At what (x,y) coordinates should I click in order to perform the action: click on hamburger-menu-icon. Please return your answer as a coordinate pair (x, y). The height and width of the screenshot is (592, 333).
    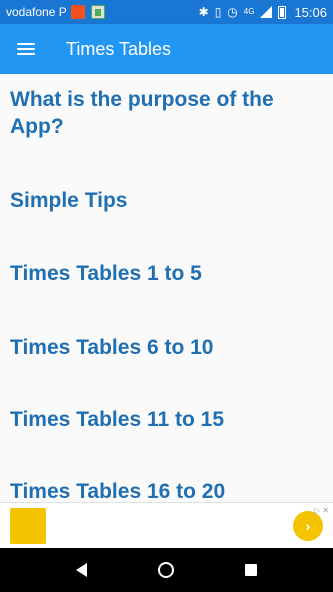
    Looking at the image, I should click on (26, 49).